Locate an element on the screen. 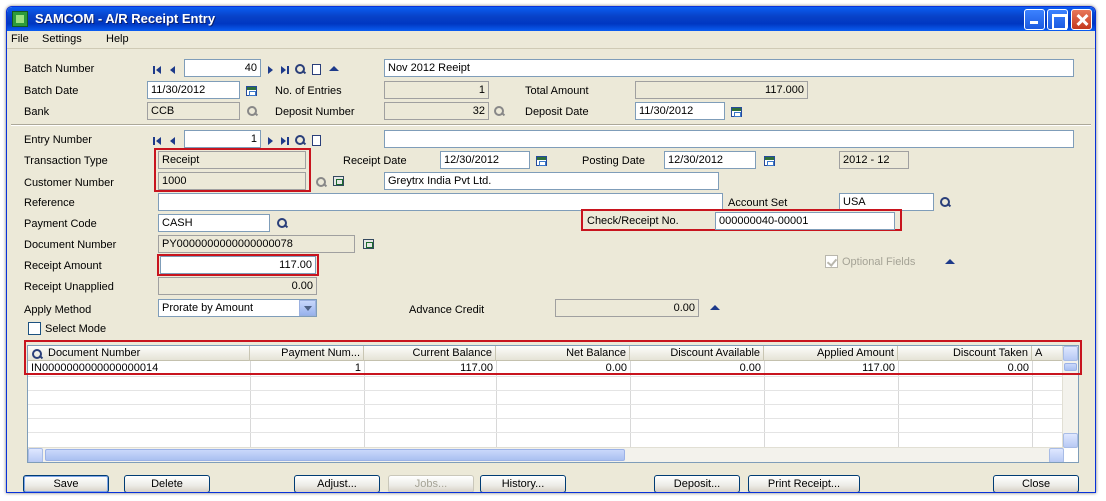 Image resolution: width=1106 pixels, height=501 pixels. vertical-scroll-thumb is located at coordinates (1070, 367).